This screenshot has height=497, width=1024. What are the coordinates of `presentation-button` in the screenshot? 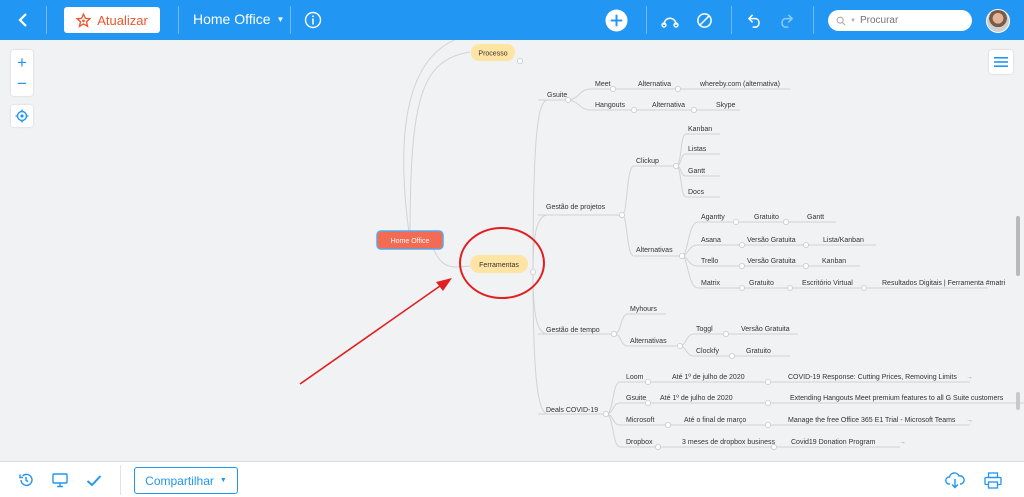 It's located at (60, 479).